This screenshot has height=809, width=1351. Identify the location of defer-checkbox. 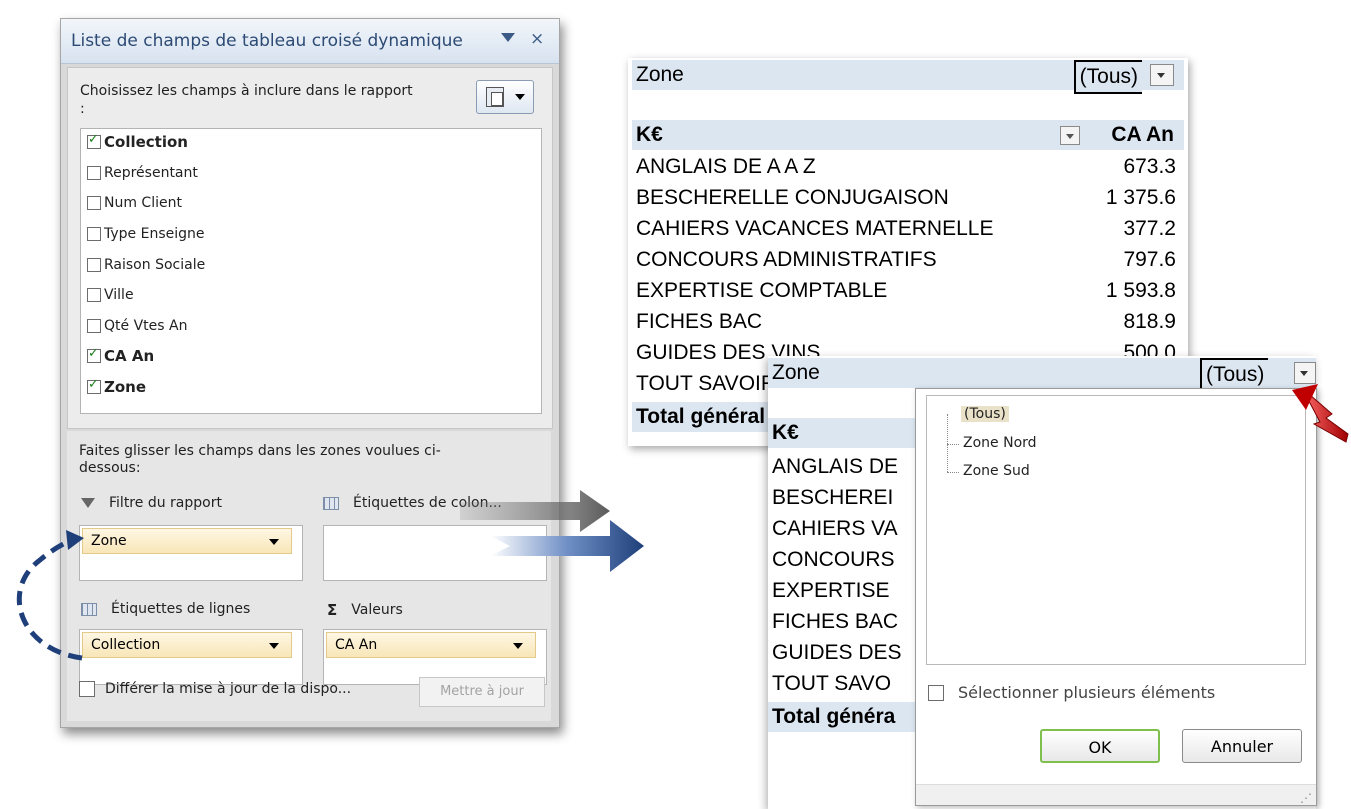
(87, 689).